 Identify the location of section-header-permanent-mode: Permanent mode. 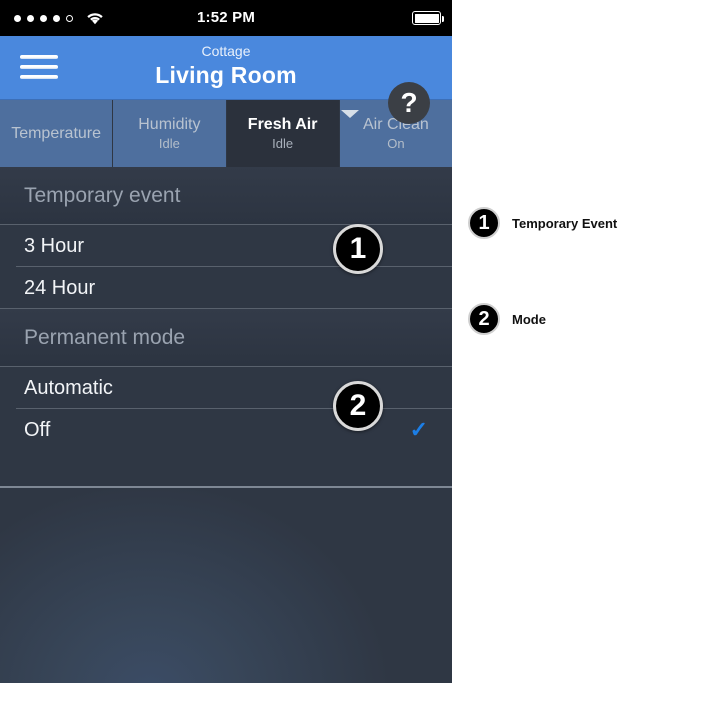
(226, 338).